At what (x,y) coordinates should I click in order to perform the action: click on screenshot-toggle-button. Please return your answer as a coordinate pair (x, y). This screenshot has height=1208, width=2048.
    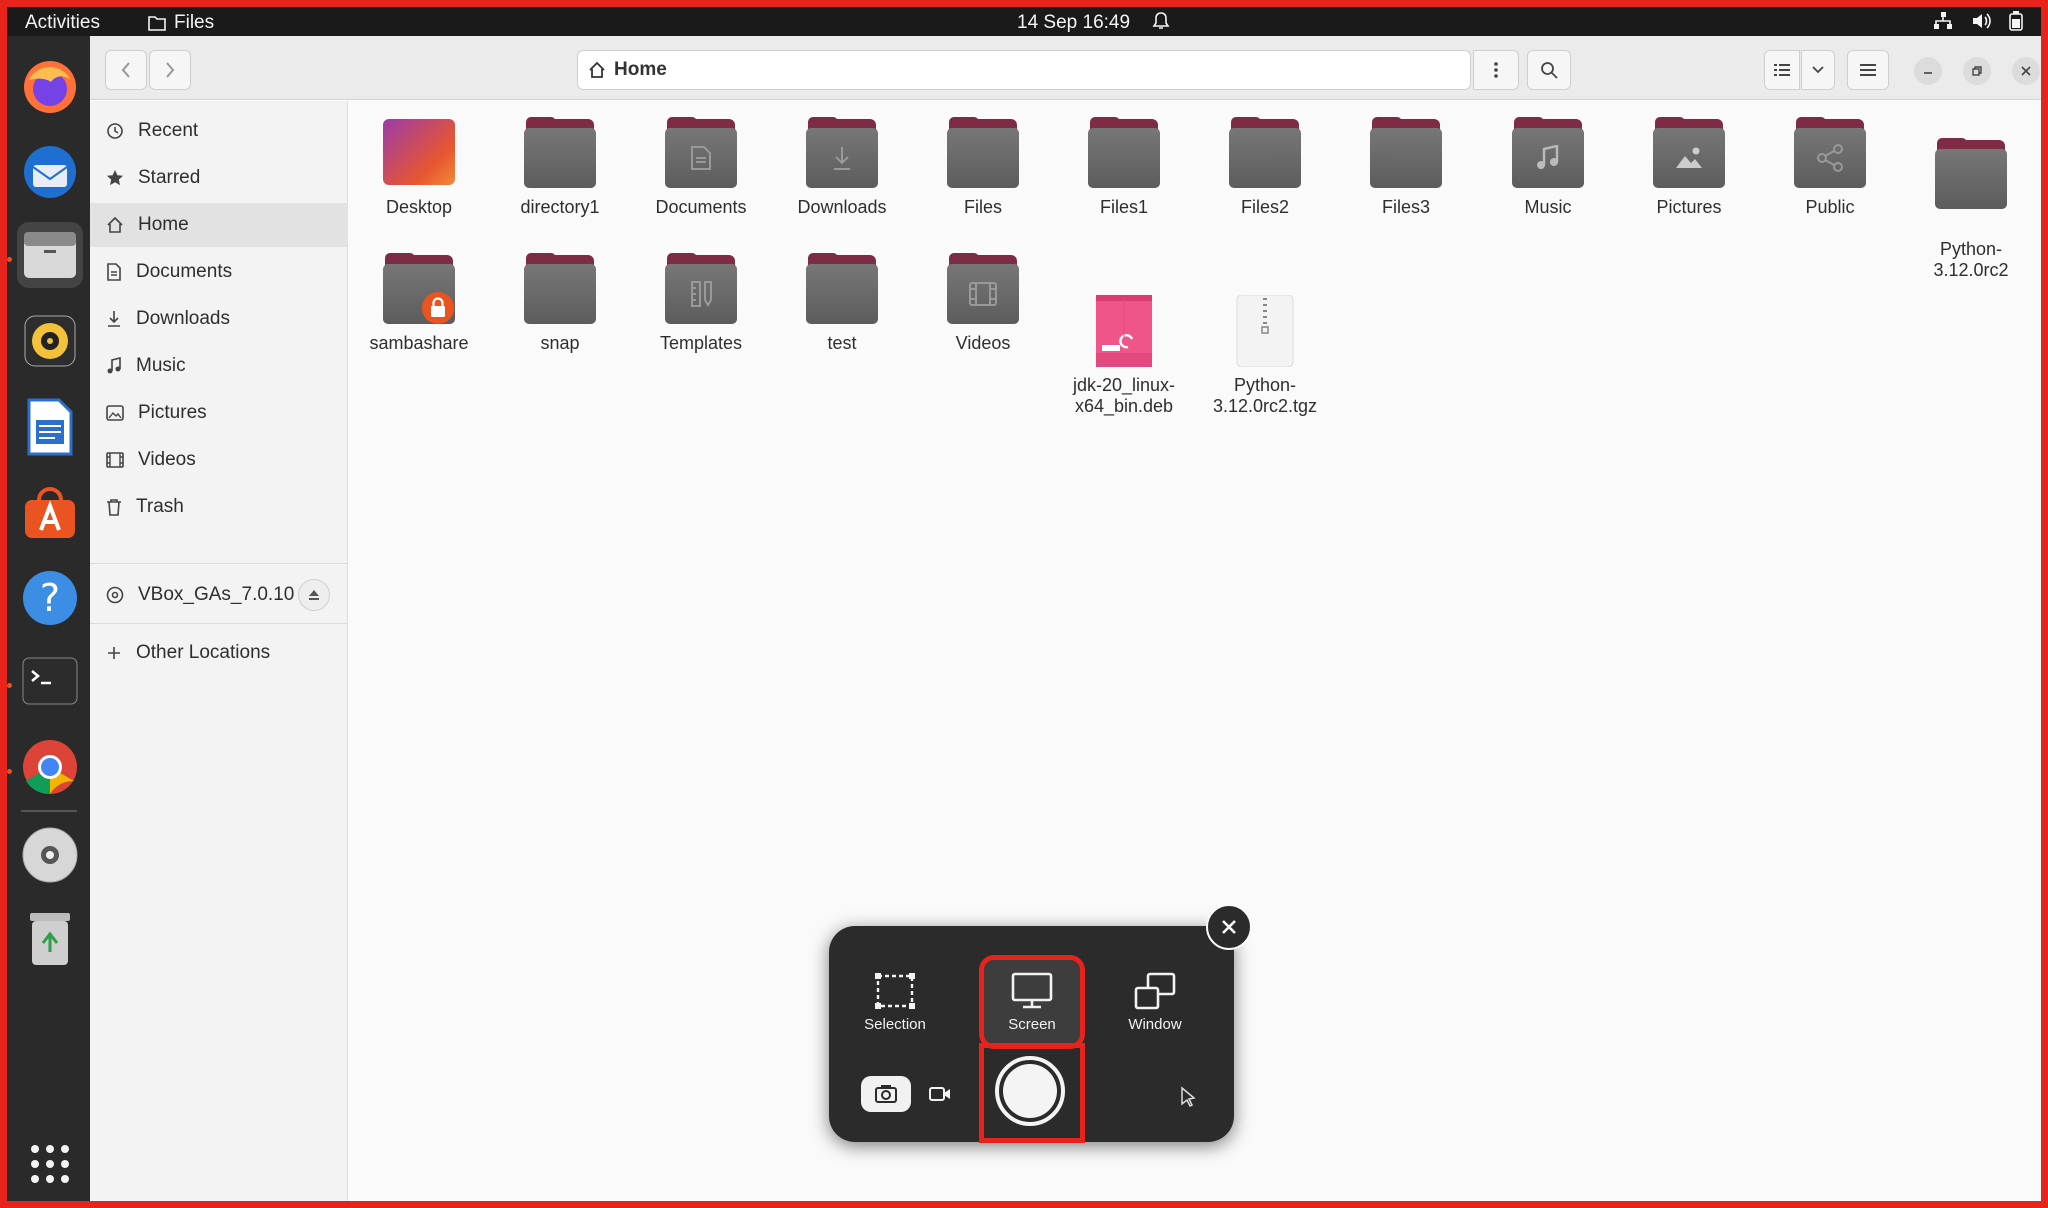
    Looking at the image, I should click on (886, 1094).